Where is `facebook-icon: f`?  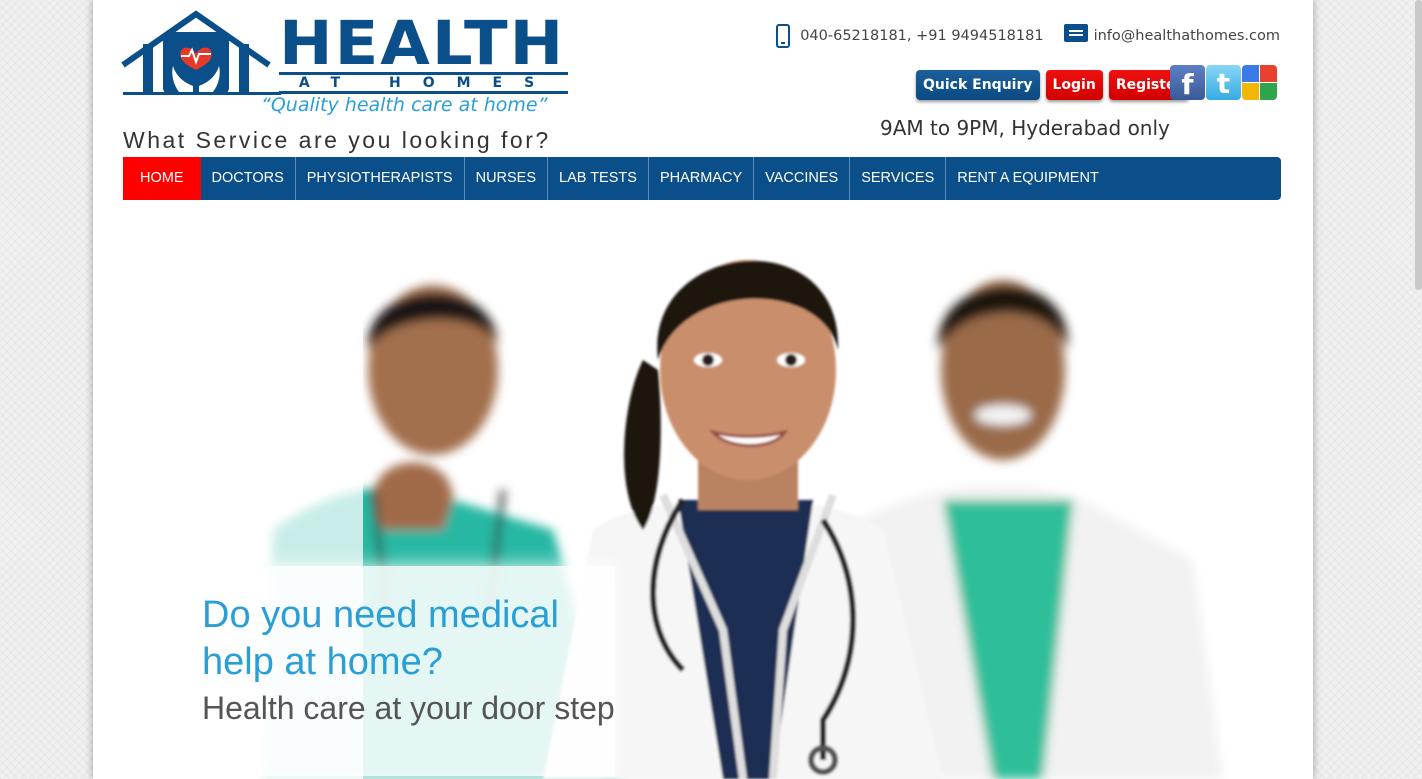
facebook-icon: f is located at coordinates (1187, 82).